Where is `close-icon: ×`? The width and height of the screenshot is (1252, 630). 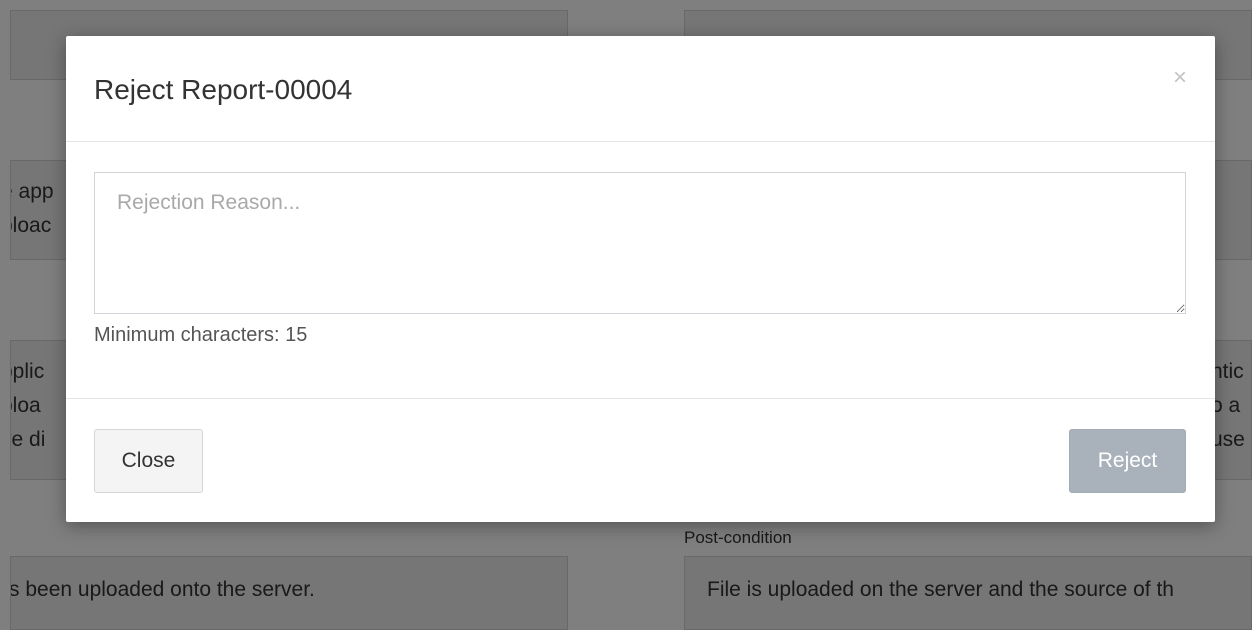
close-icon: × is located at coordinates (1180, 78).